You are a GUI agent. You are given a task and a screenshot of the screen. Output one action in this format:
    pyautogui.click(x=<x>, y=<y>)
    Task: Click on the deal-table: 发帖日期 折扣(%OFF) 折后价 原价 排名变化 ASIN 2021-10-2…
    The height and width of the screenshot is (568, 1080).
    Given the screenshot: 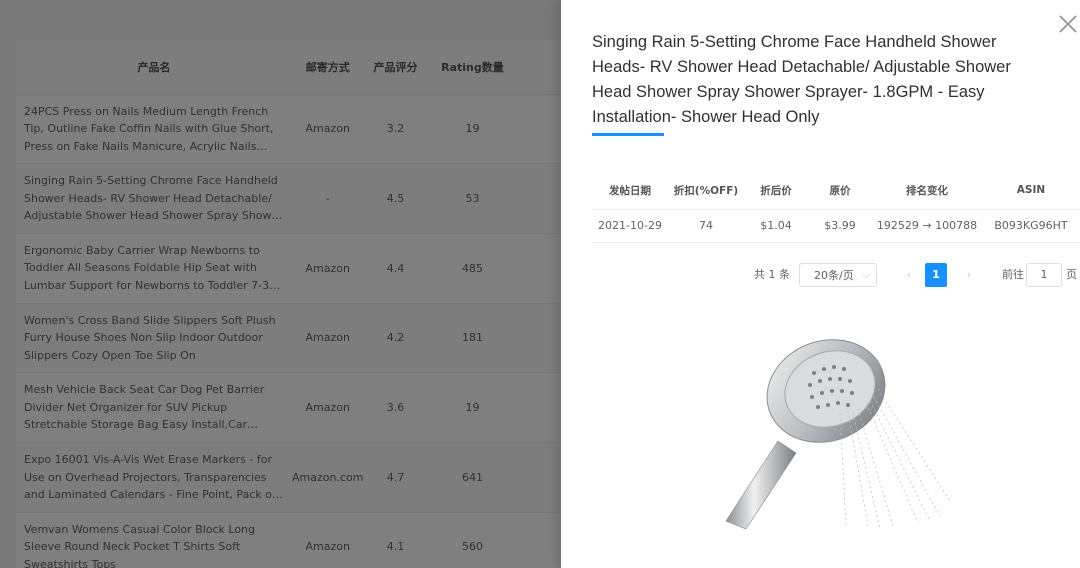 What is the action you would take?
    pyautogui.click(x=836, y=207)
    